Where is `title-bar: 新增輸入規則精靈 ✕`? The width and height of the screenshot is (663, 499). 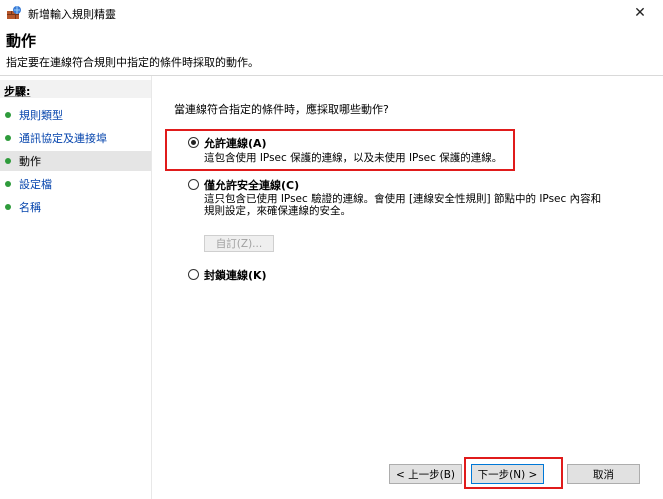 title-bar: 新增輸入規則精靈 ✕ is located at coordinates (331, 13).